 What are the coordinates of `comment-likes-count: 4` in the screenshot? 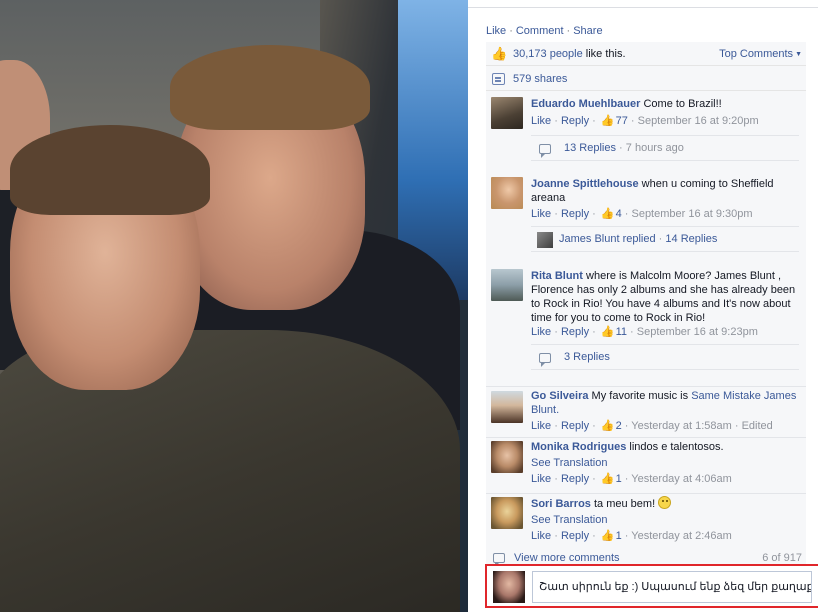 It's located at (619, 214).